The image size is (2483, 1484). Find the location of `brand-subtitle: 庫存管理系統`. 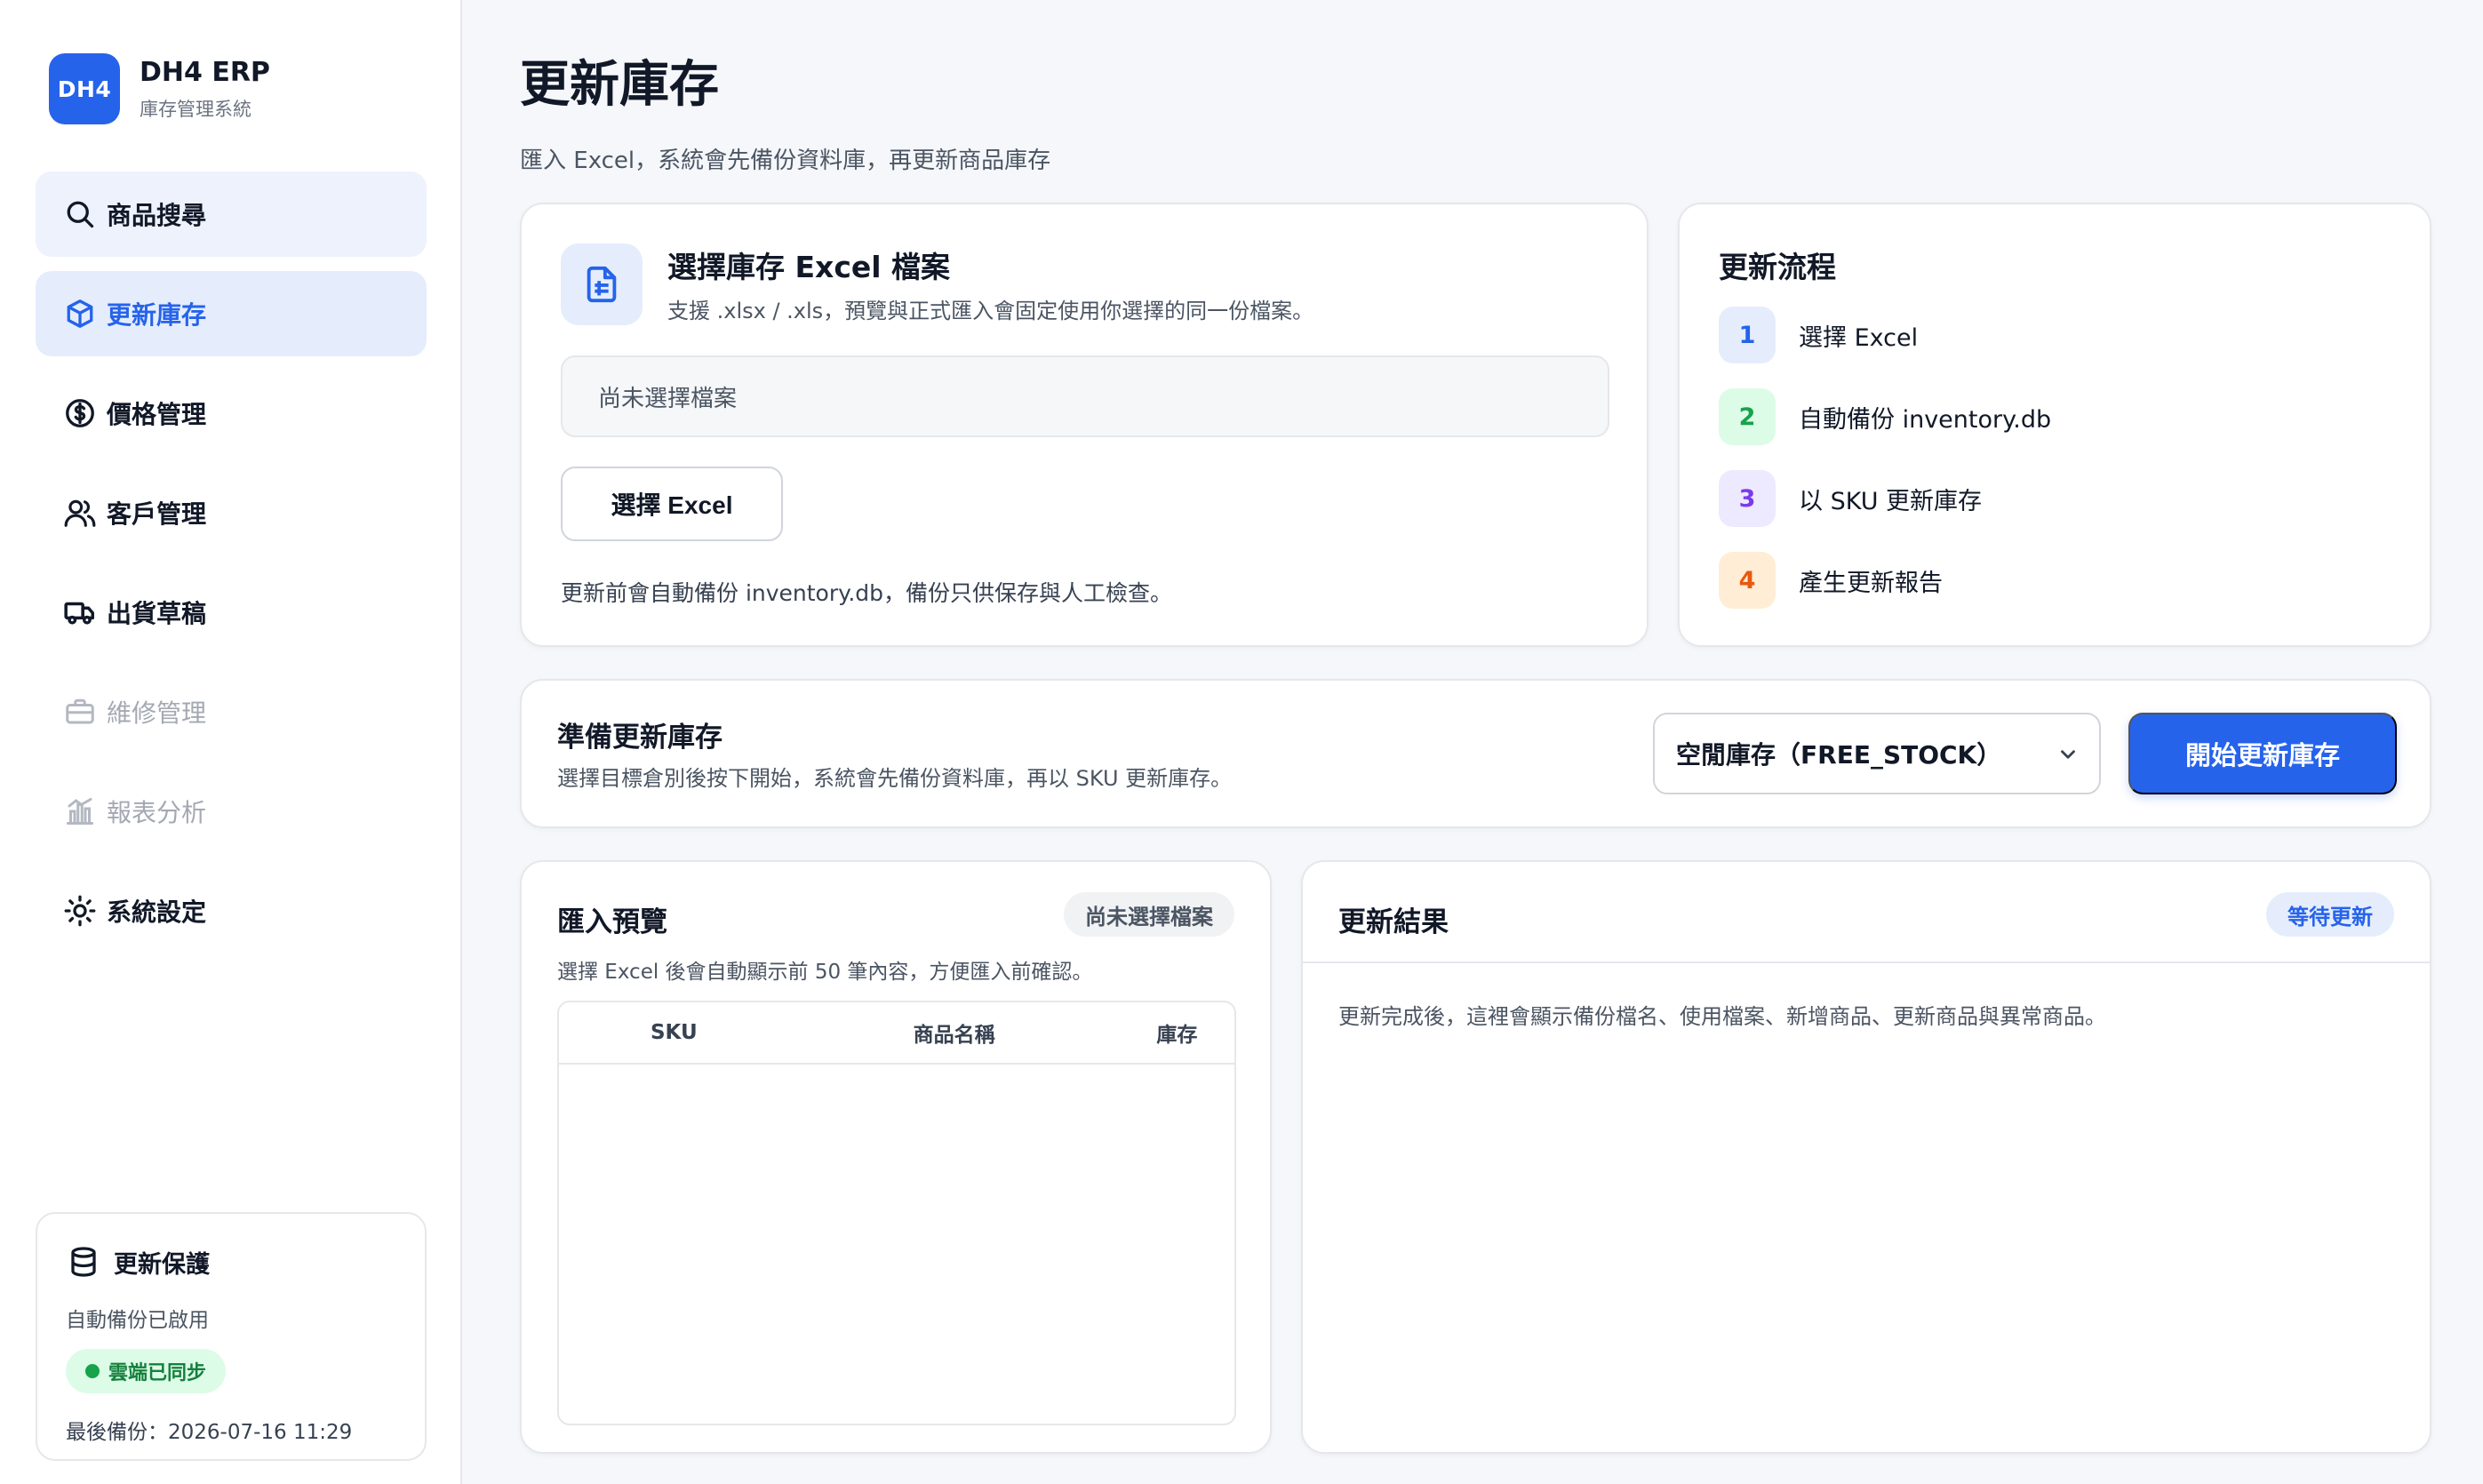

brand-subtitle: 庫存管理系統 is located at coordinates (195, 109).